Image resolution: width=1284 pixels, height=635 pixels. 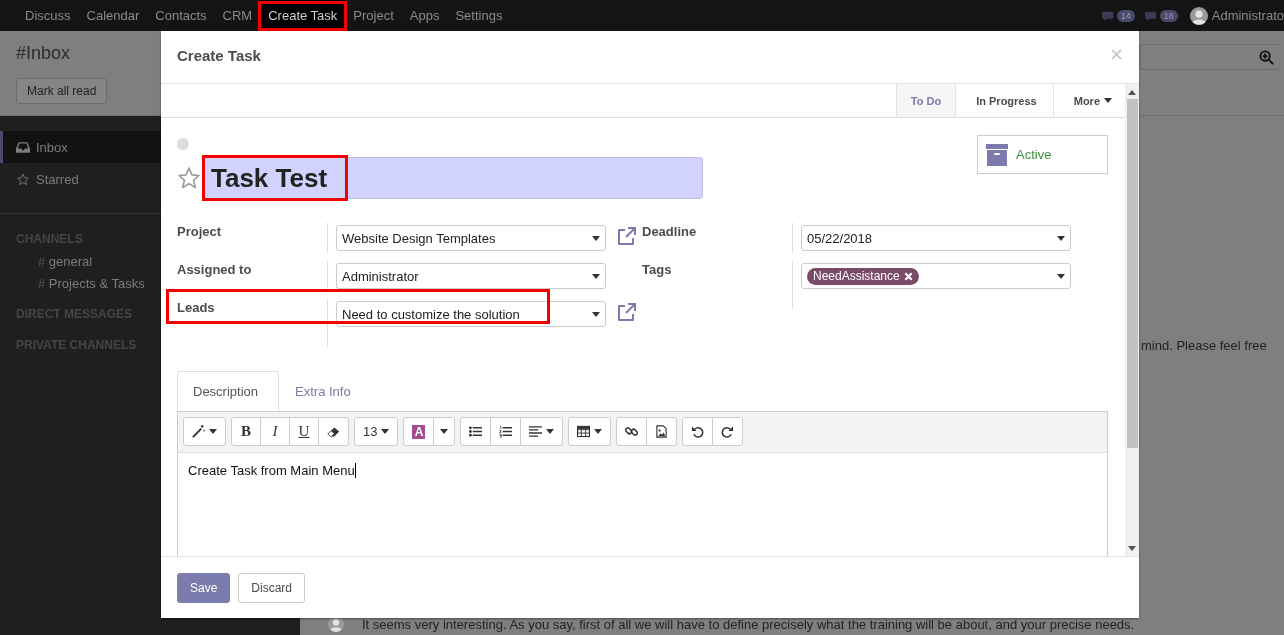 I want to click on user-menu: Administrato, so click(x=1247, y=15).